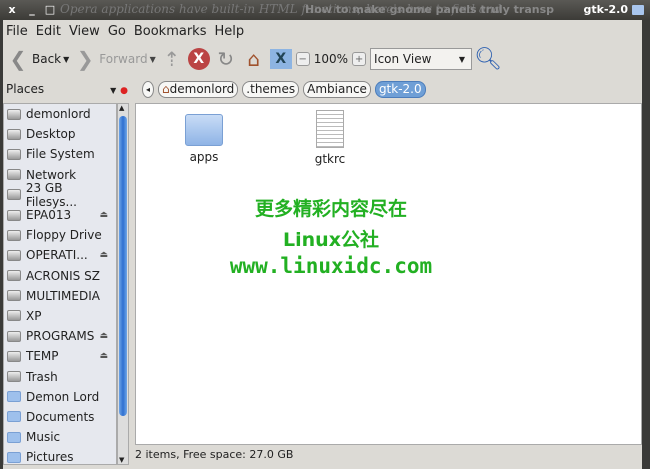 The width and height of the screenshot is (650, 469). What do you see at coordinates (14, 134) in the screenshot?
I see `desktop-icon` at bounding box center [14, 134].